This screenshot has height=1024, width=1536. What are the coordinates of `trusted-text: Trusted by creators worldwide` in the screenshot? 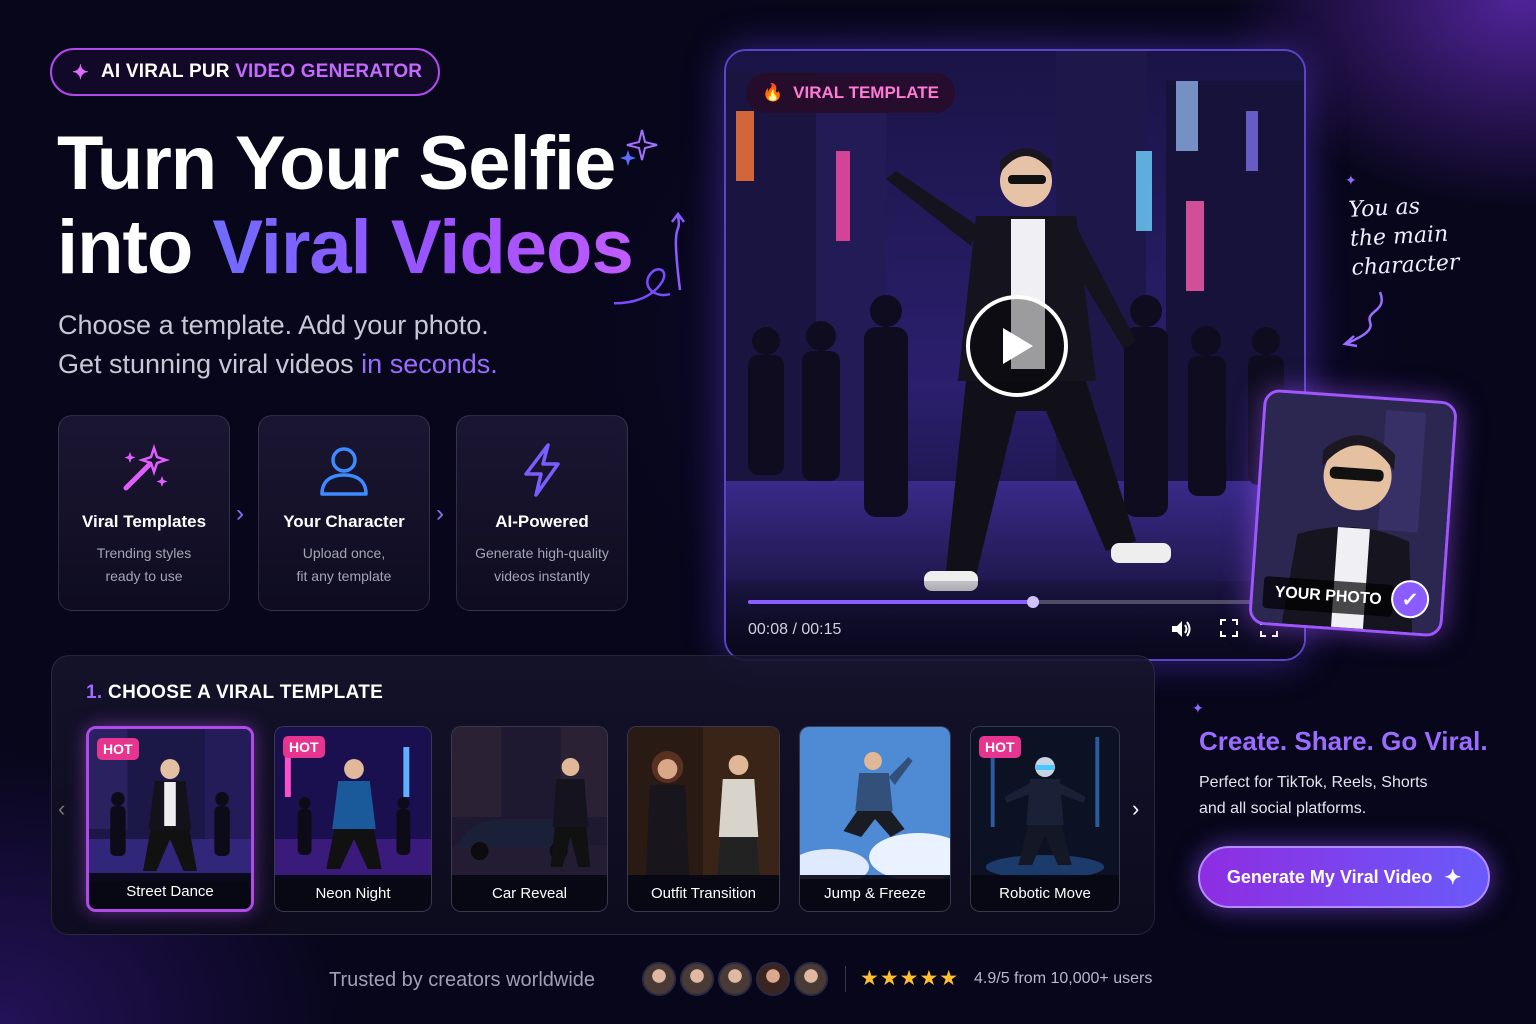 It's located at (462, 980).